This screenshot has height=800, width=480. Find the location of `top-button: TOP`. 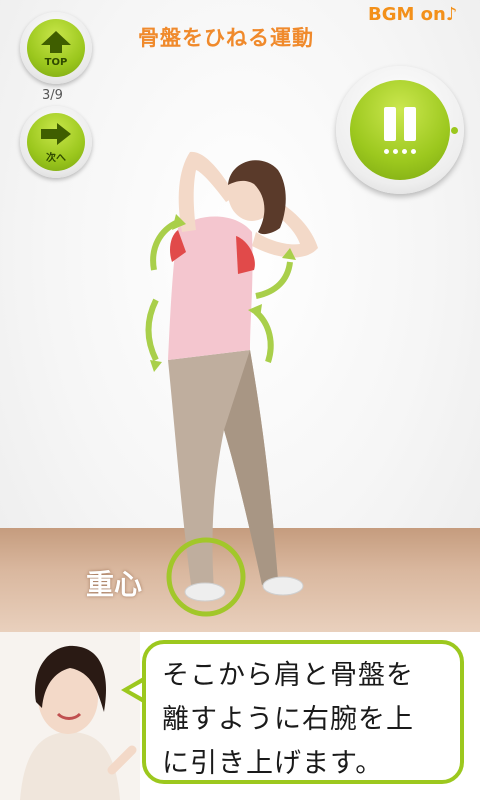

top-button: TOP is located at coordinates (56, 48).